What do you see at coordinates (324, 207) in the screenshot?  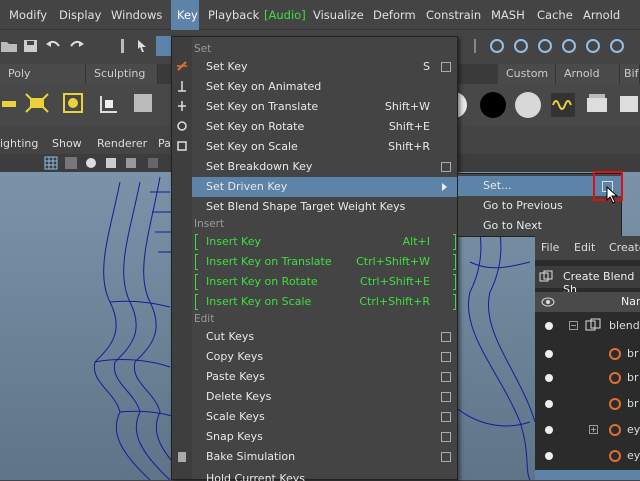 I see `menu-item-set-blend-shape-keys: Set Blend Shape Target Weight Keys` at bounding box center [324, 207].